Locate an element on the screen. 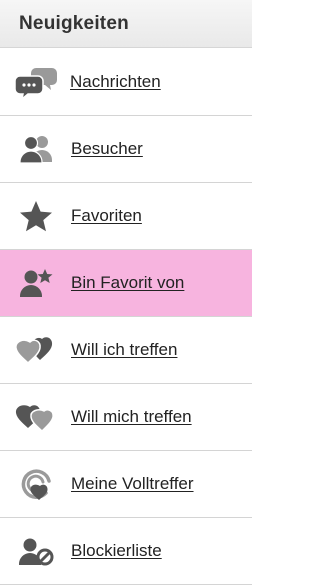 The width and height of the screenshot is (320, 585). user-star-icon is located at coordinates (36, 283).